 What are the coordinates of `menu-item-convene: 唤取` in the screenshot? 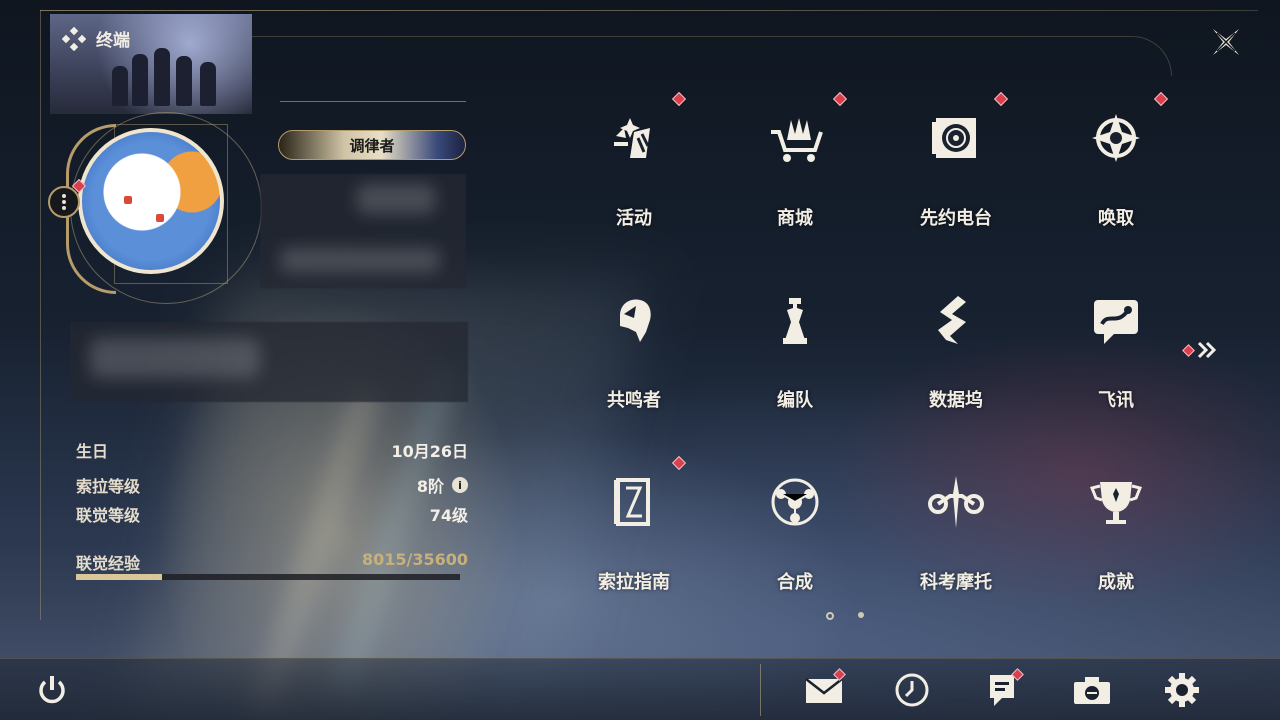 It's located at (1116, 166).